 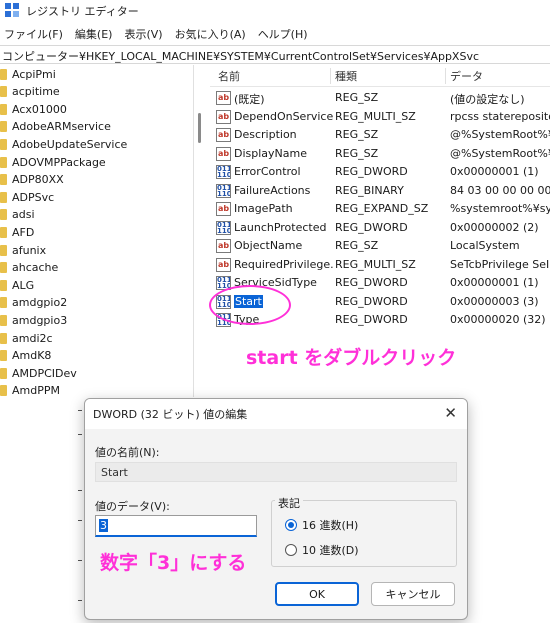 I want to click on radio-checked-icon, so click(x=291, y=525).